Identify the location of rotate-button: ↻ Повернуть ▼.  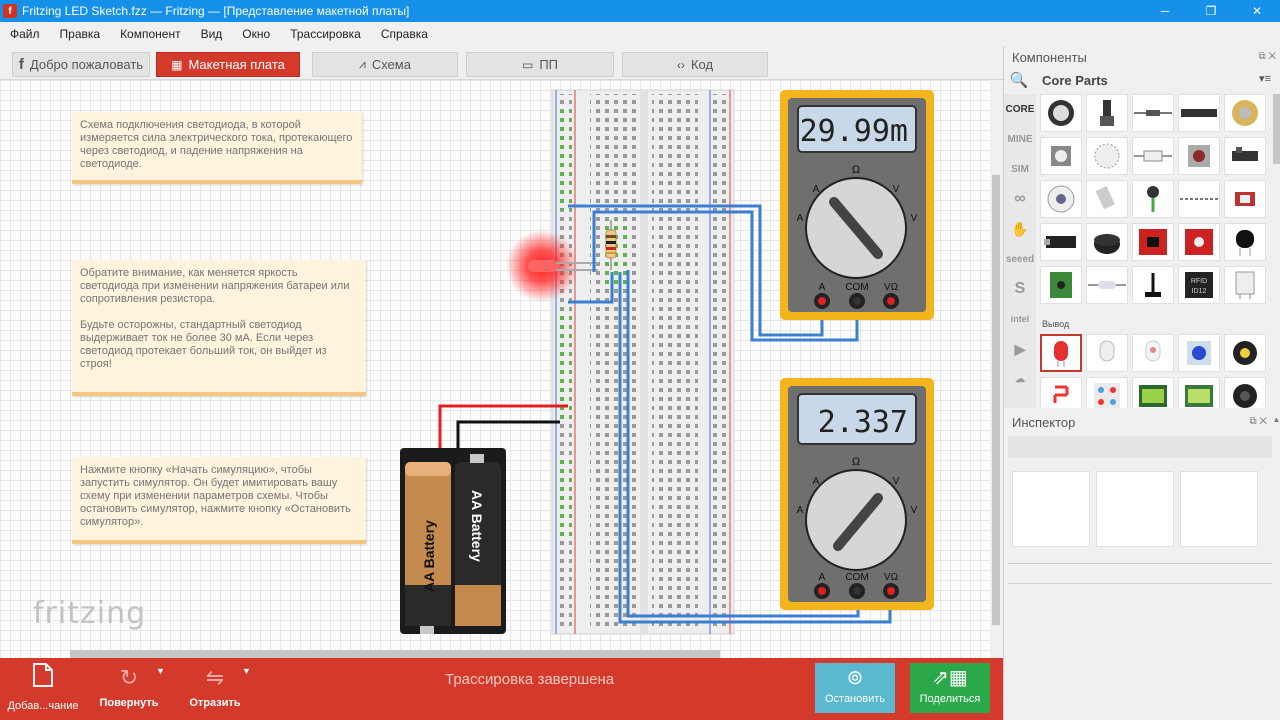
(130, 685).